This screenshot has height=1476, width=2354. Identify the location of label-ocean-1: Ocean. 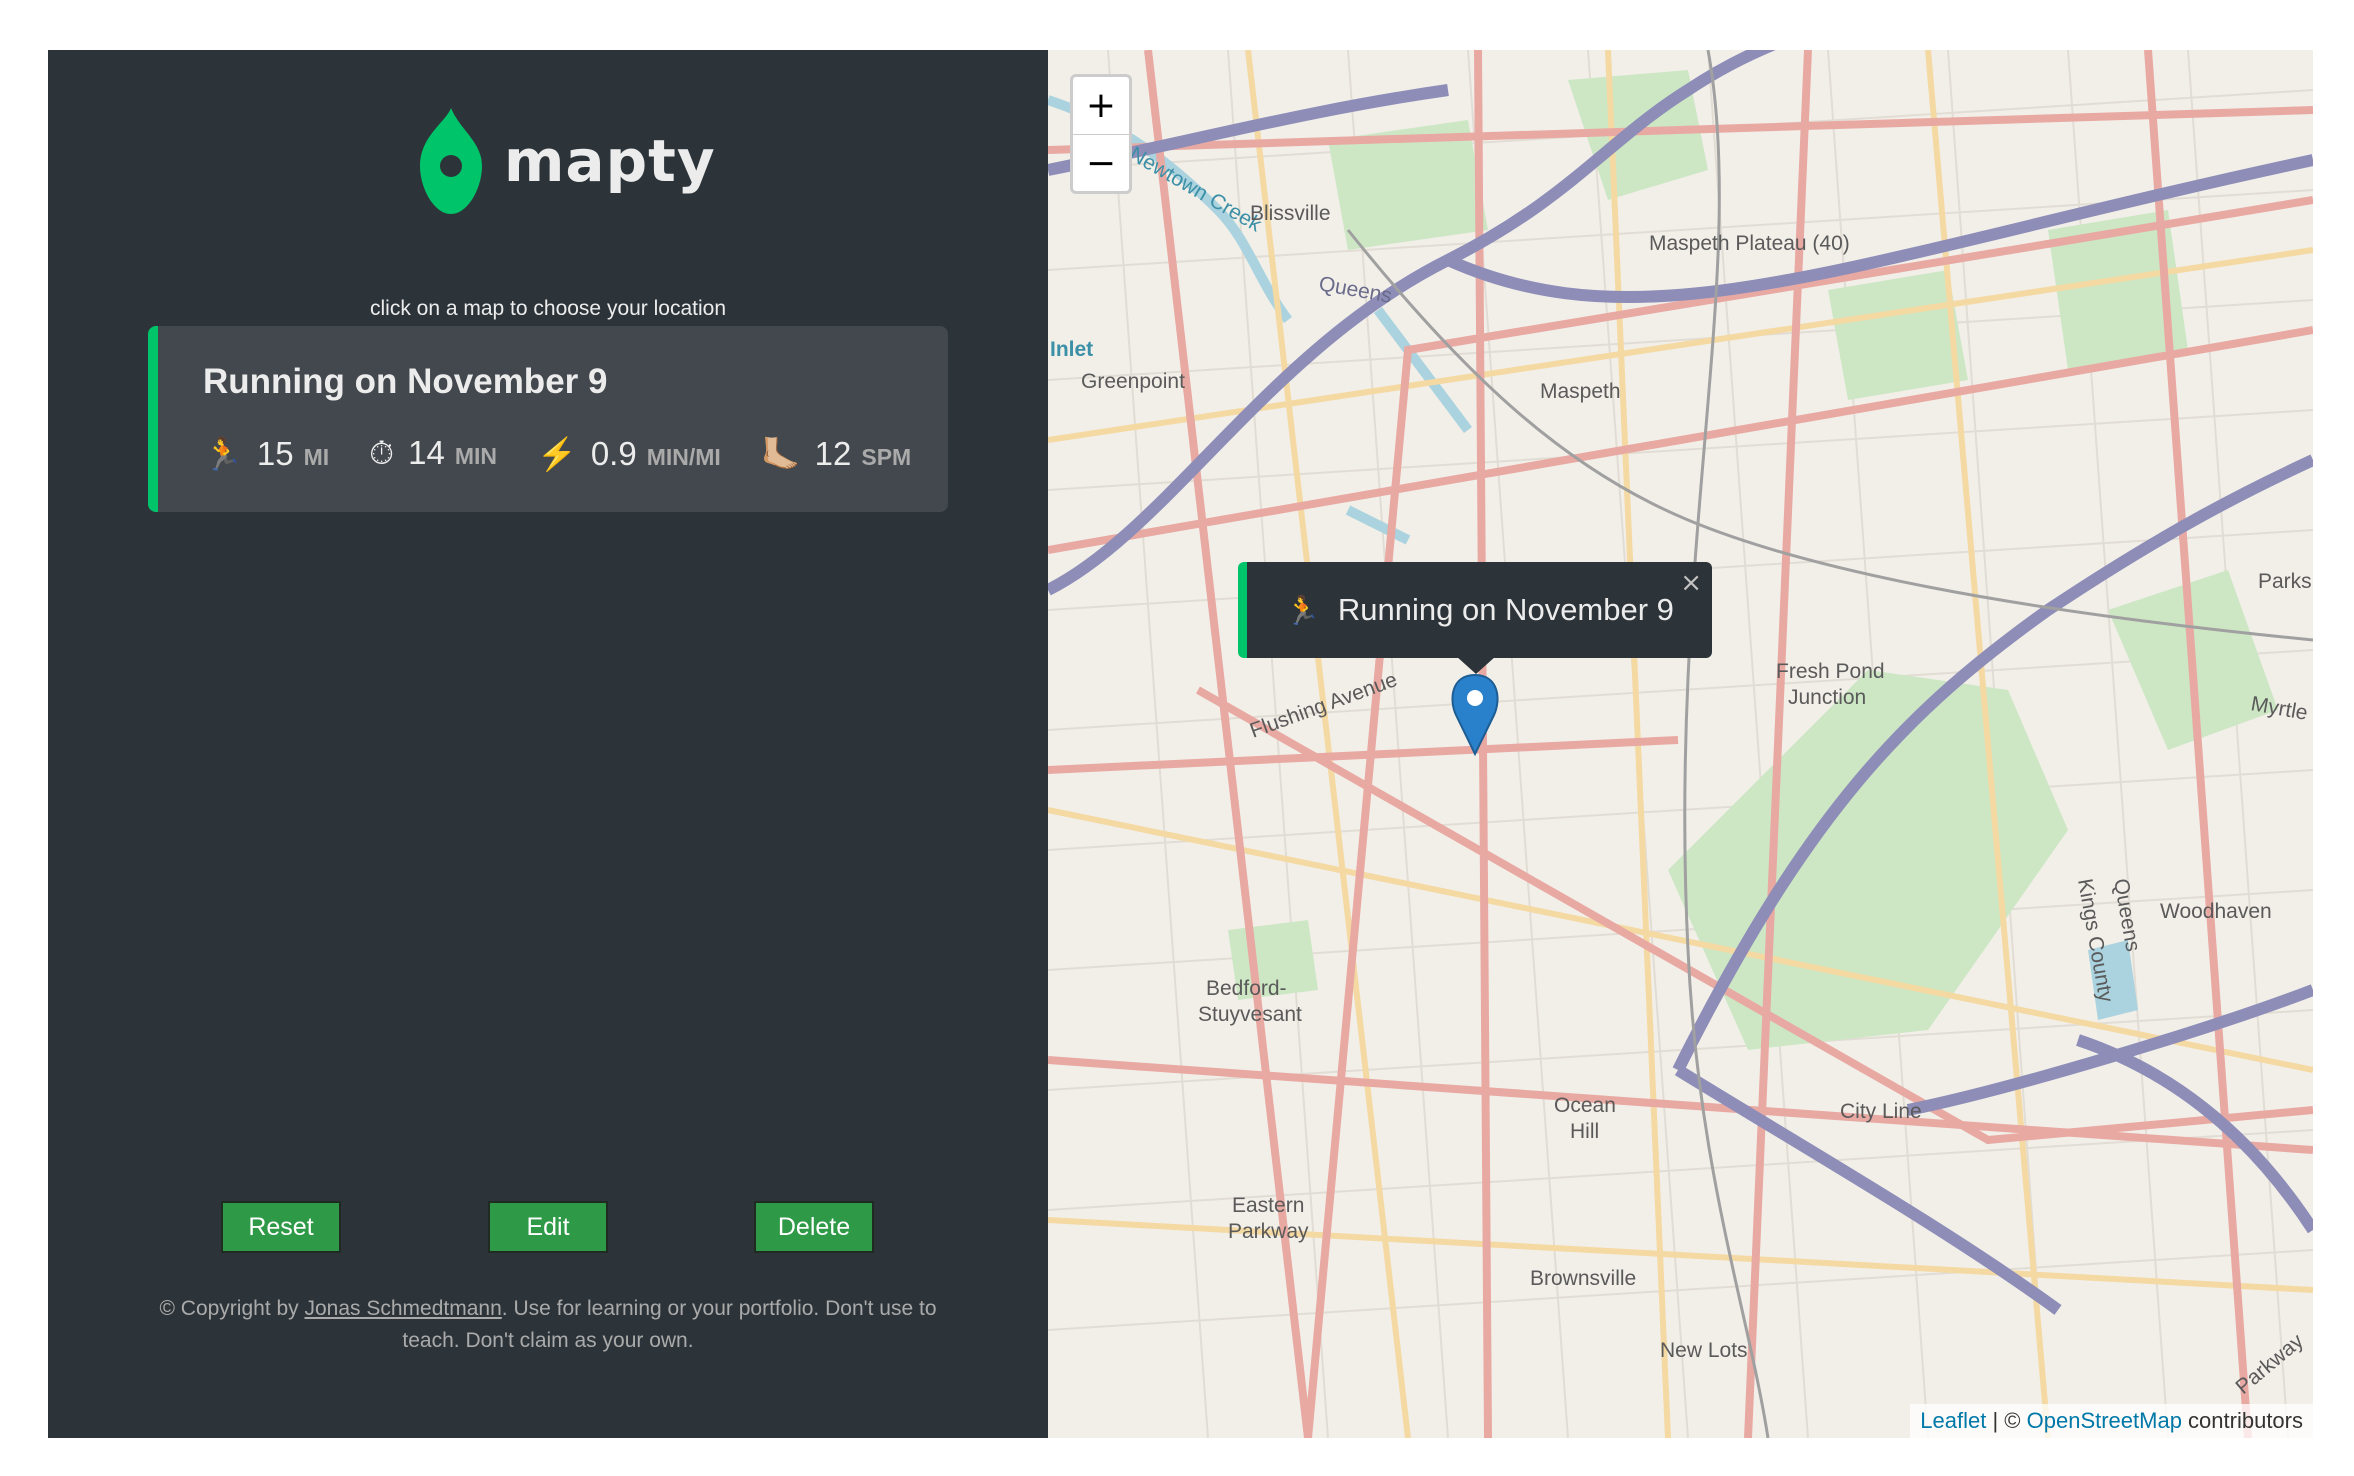
(1585, 1105).